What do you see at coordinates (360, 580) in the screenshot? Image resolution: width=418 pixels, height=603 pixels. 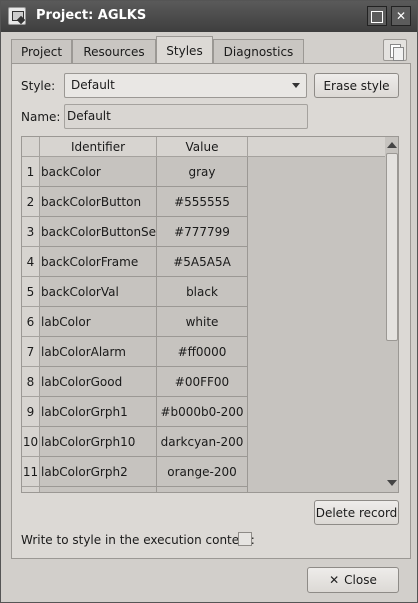 I see `close-button-label: Close` at bounding box center [360, 580].